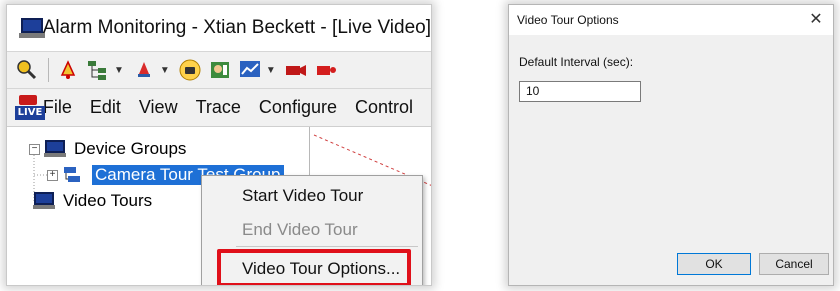 This screenshot has height=291, width=840. I want to click on dialog-title: Video Tour Options, so click(568, 20).